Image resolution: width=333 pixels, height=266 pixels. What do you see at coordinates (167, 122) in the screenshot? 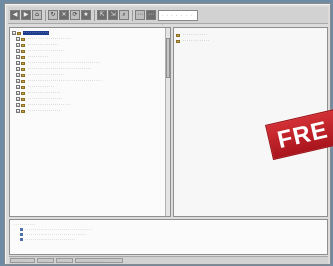
I see `tree-scrollbar` at bounding box center [167, 122].